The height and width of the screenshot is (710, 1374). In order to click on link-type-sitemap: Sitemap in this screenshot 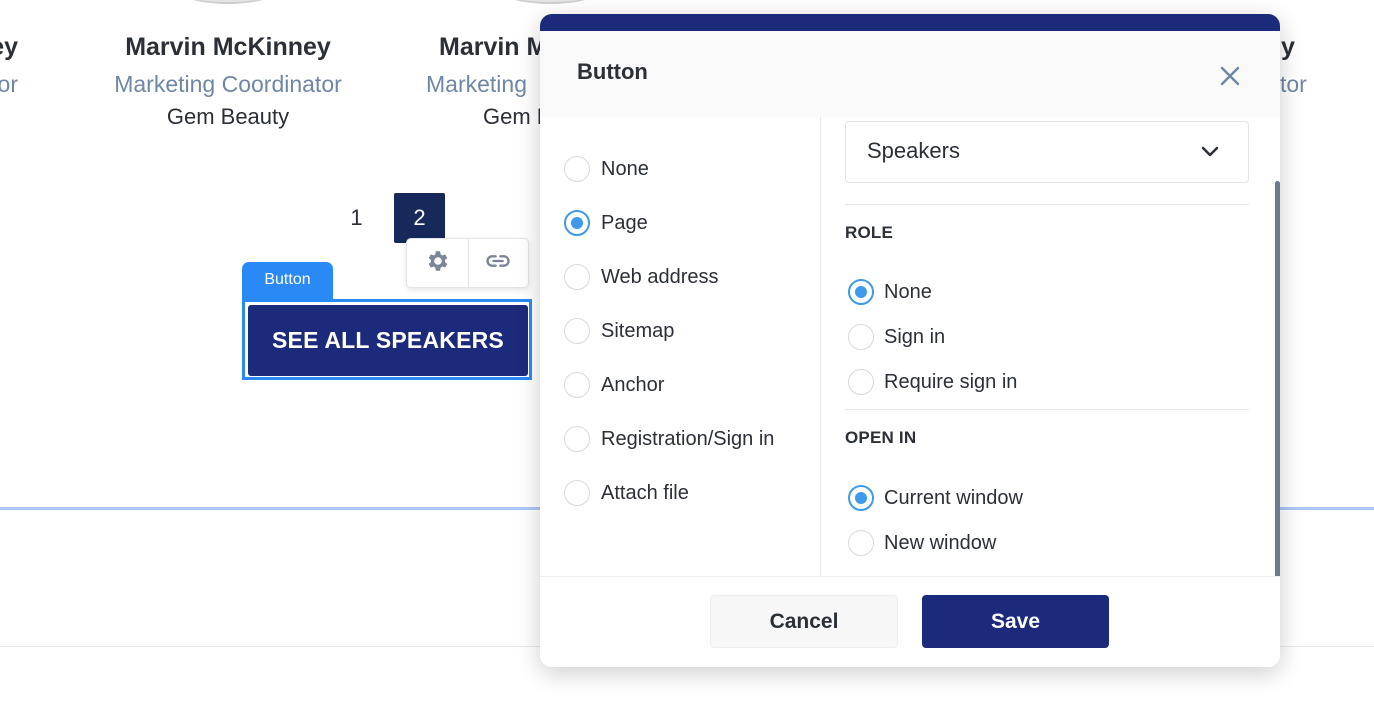, I will do `click(619, 331)`.